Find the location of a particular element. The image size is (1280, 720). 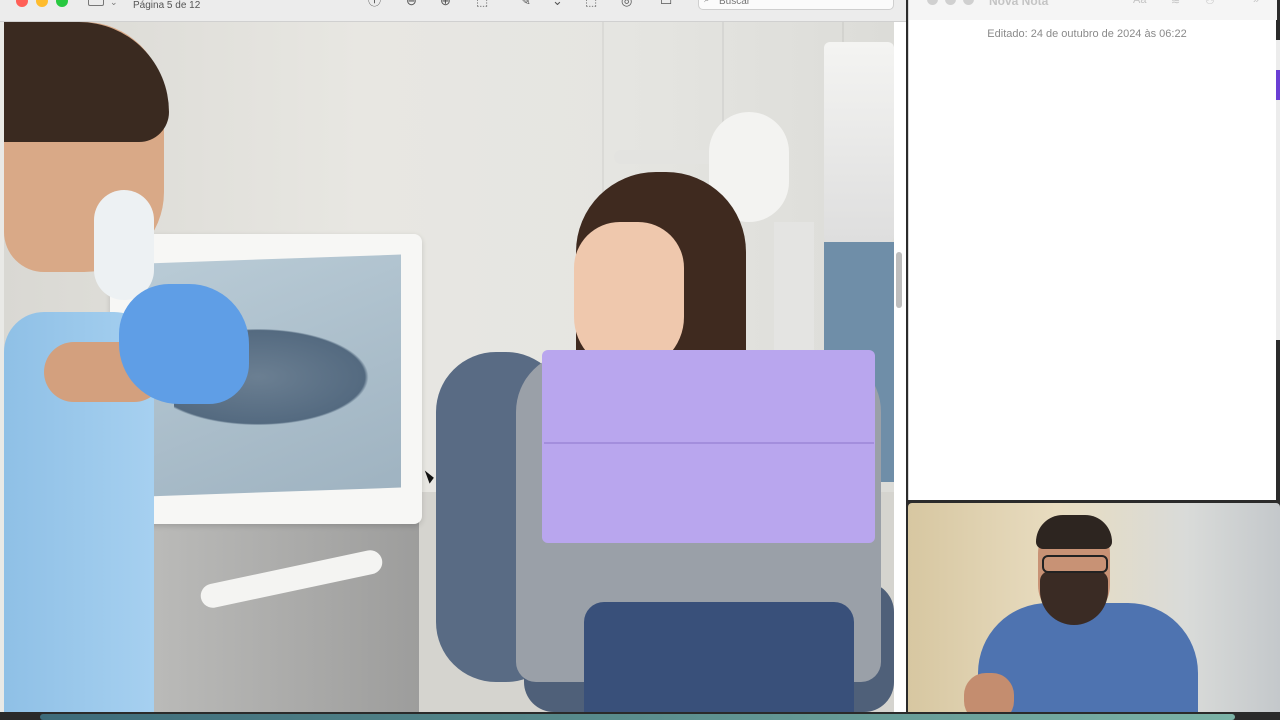

rotate-icon: ⬚ is located at coordinates (591, 4).